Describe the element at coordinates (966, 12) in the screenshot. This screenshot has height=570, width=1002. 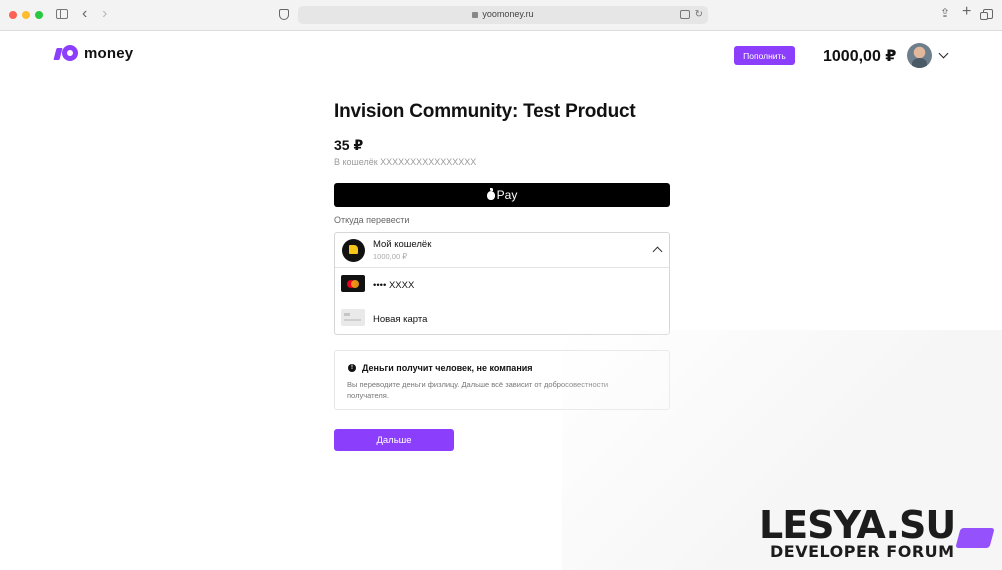
I see `new-tab-icon: +` at that location.